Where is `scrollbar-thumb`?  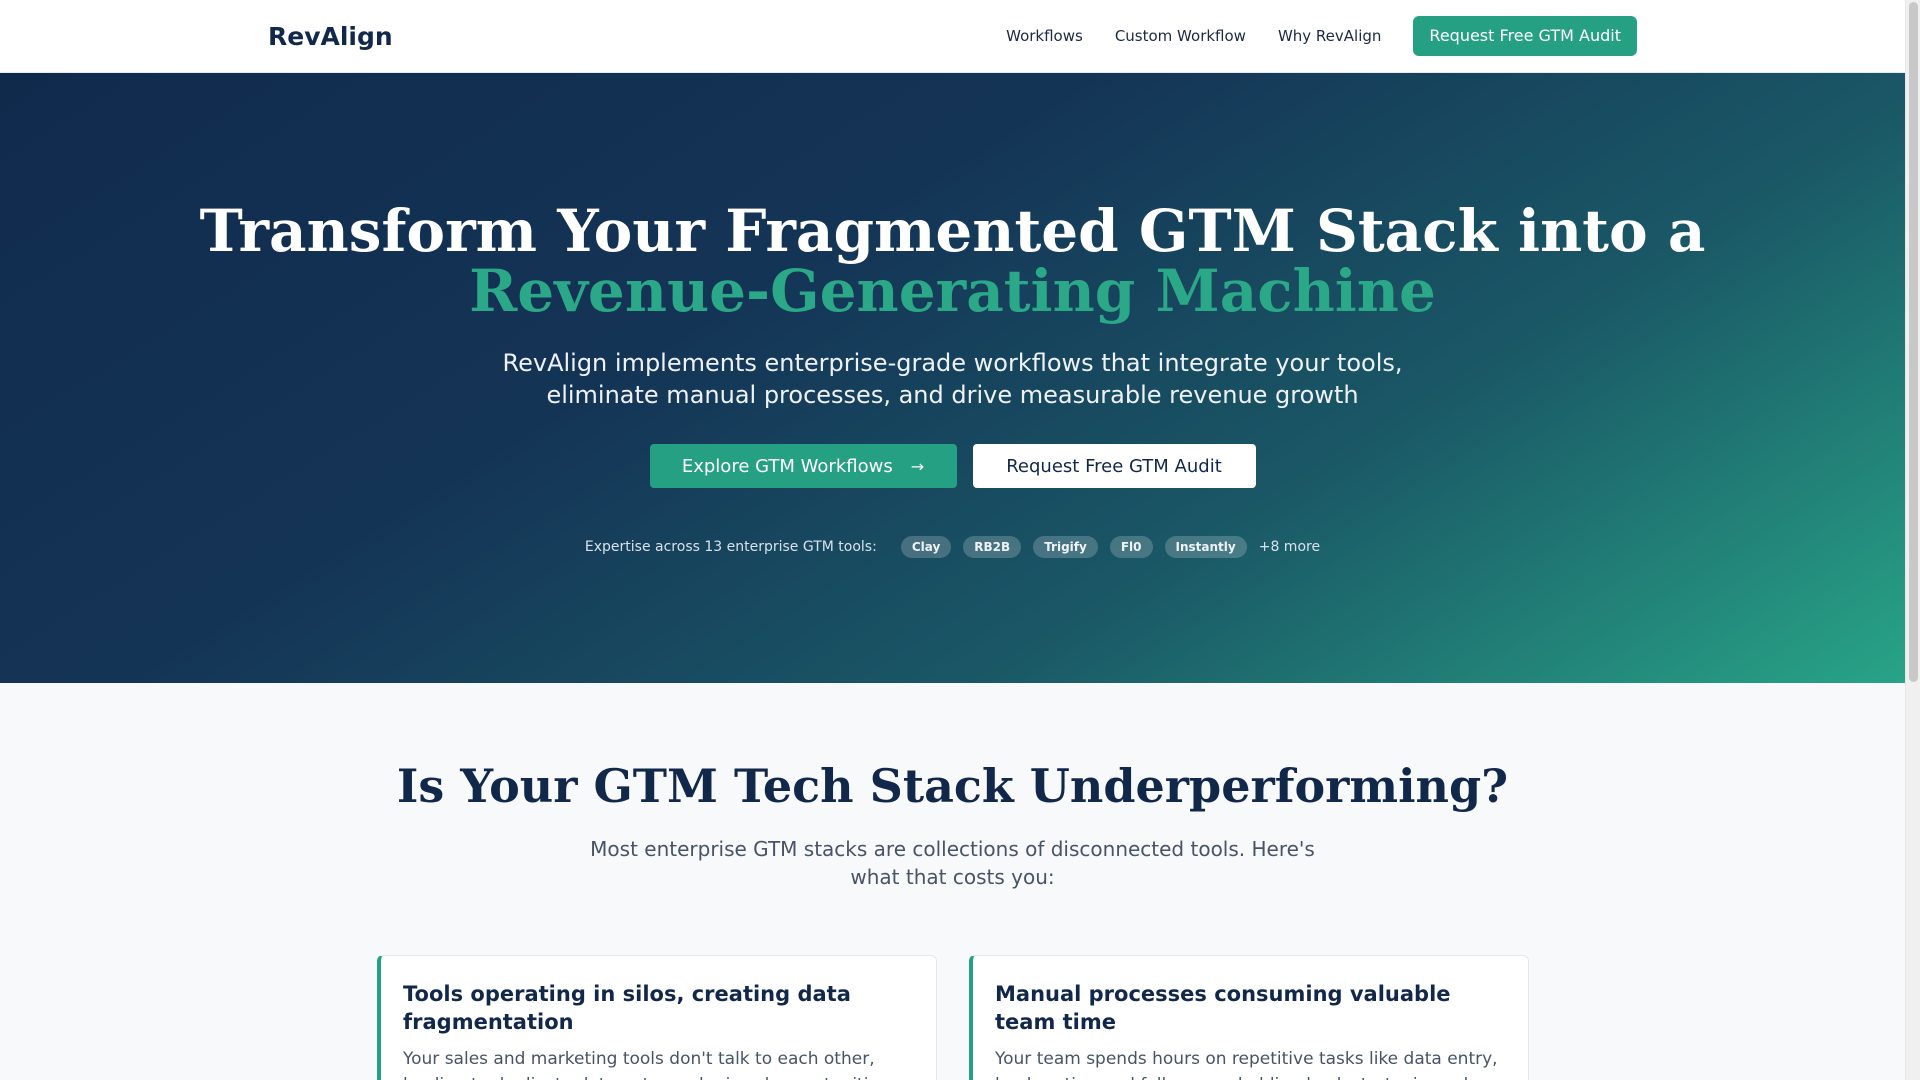
scrollbar-thumb is located at coordinates (1913, 342).